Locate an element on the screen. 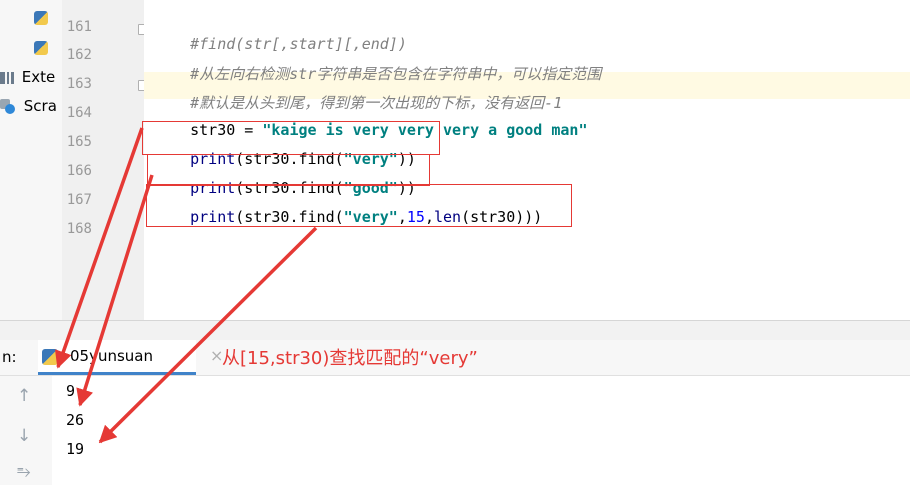 The width and height of the screenshot is (910, 485). run-tab-05yunsuan: 05yunsuan × is located at coordinates (130, 357).